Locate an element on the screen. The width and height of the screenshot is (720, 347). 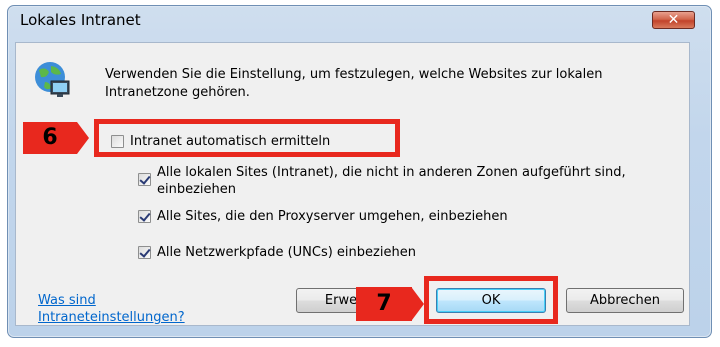
step-6-arrow-icon is located at coordinates (83, 138).